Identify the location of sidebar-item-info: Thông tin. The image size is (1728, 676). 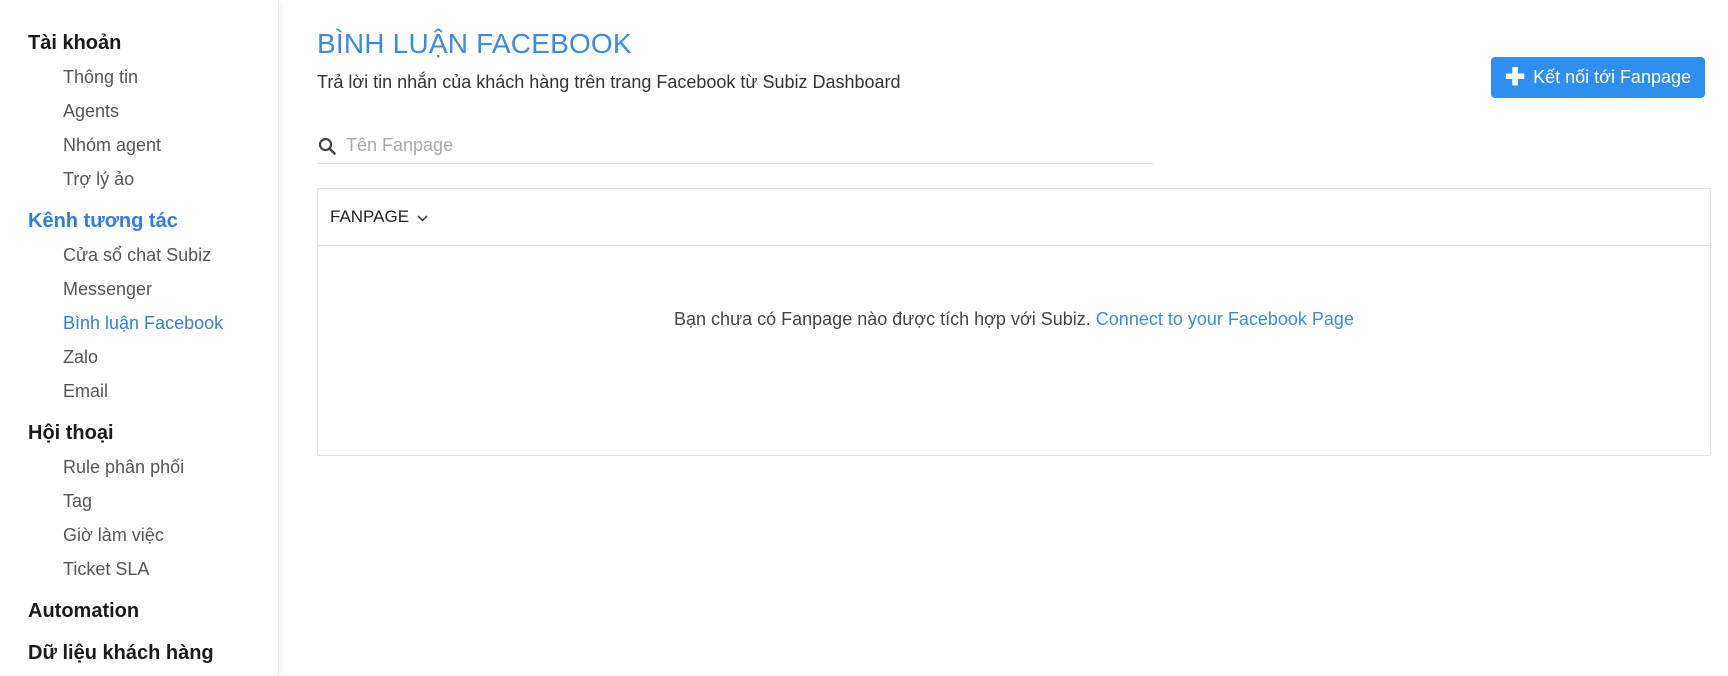
(139, 77).